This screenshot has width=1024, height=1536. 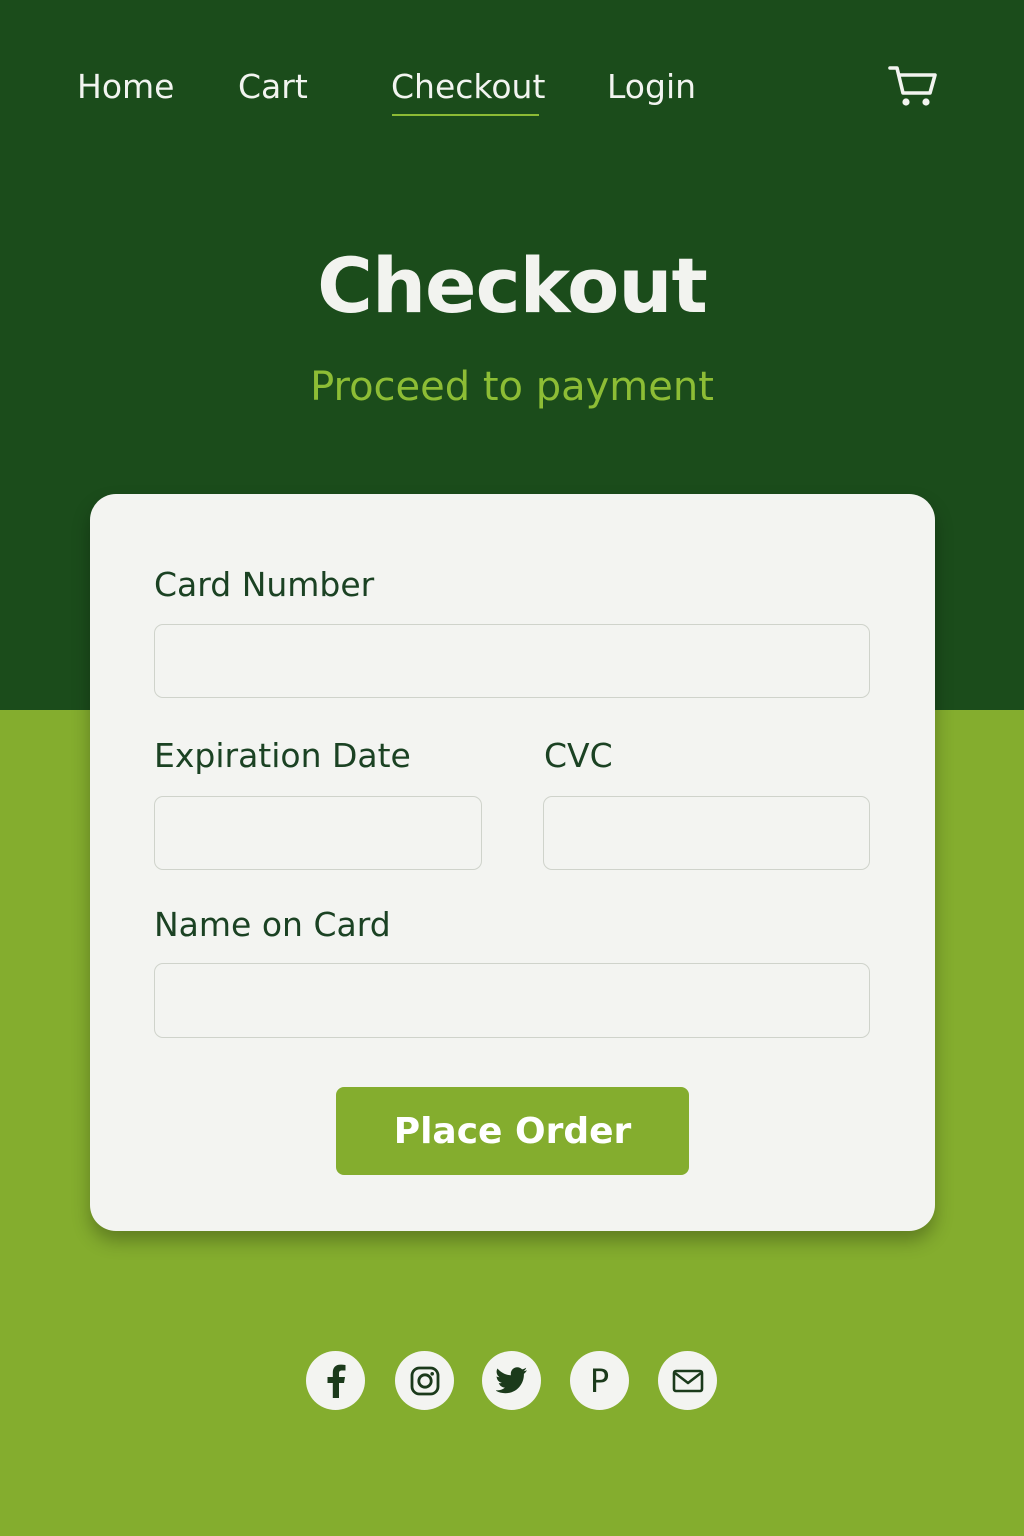 I want to click on instagram-icon, so click(x=424, y=1380).